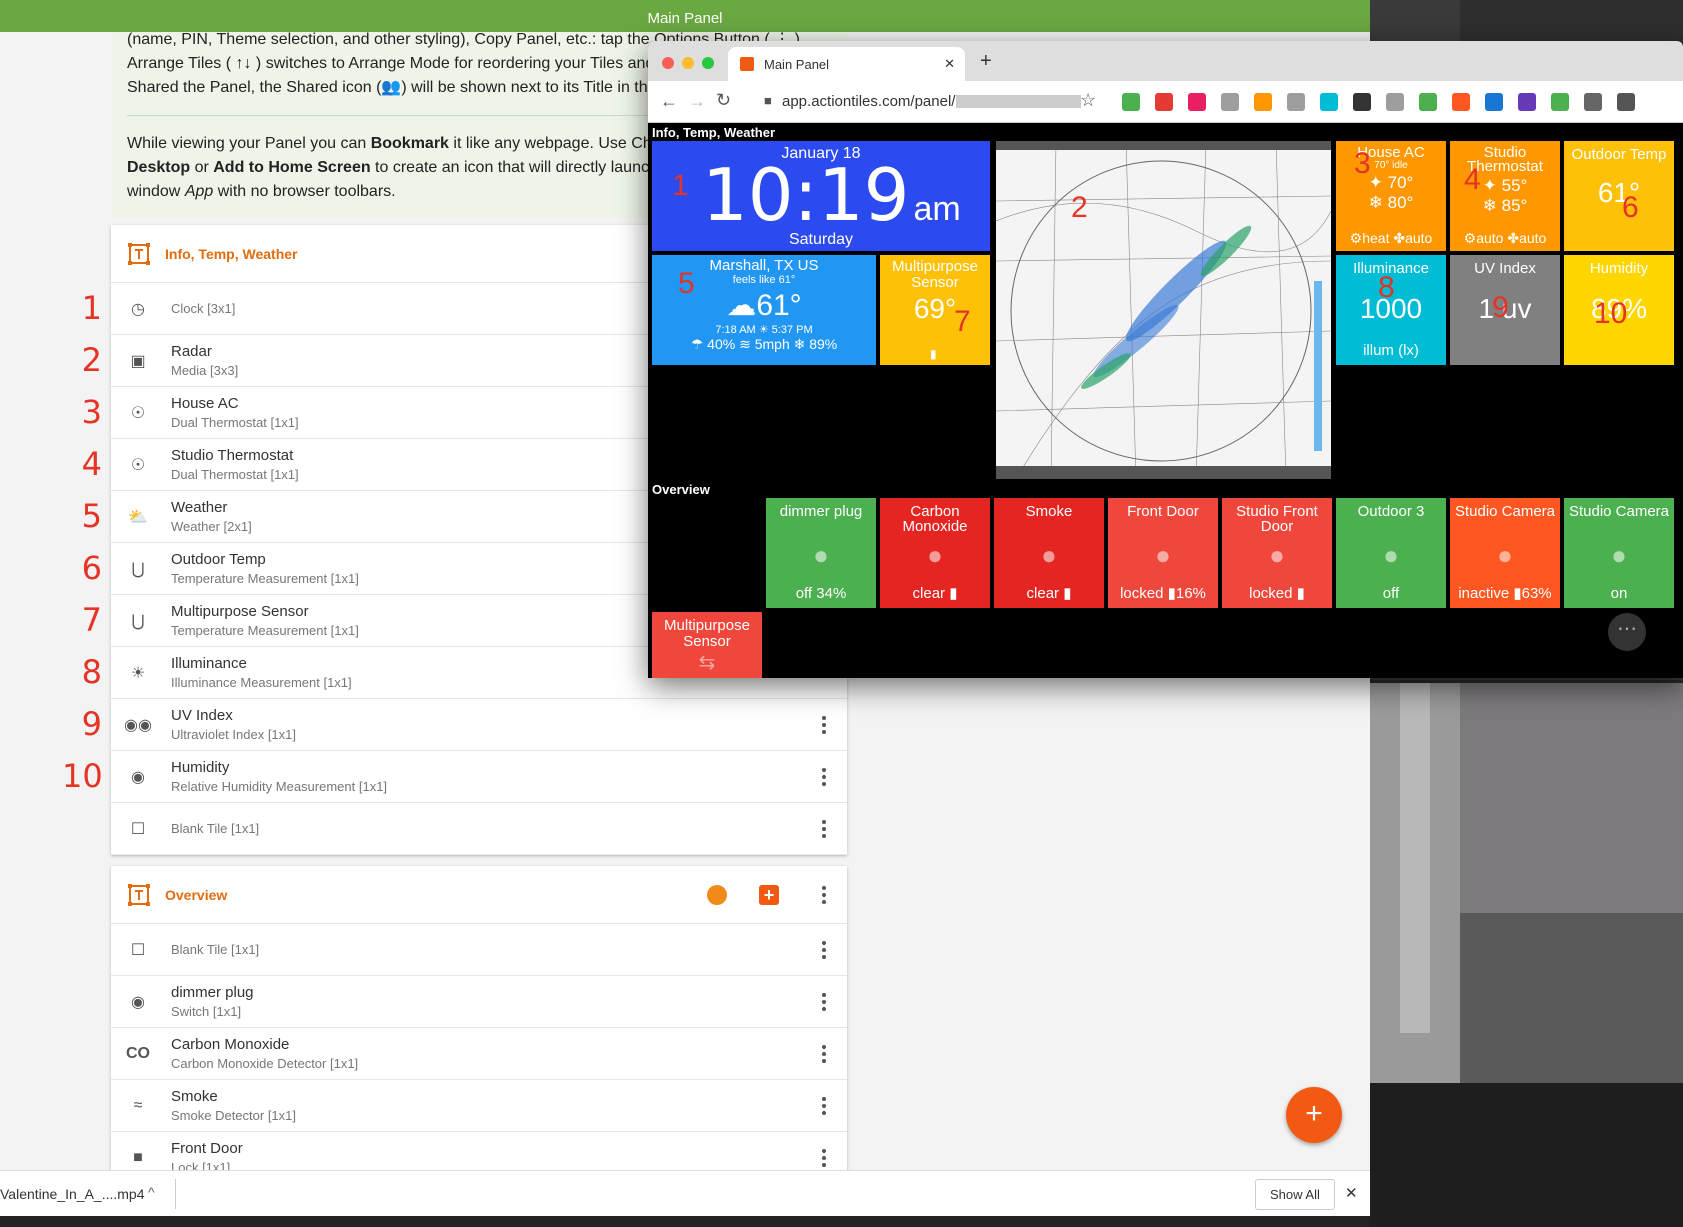 Image resolution: width=1683 pixels, height=1227 pixels. Describe the element at coordinates (668, 63) in the screenshot. I see `close-window-button` at that location.